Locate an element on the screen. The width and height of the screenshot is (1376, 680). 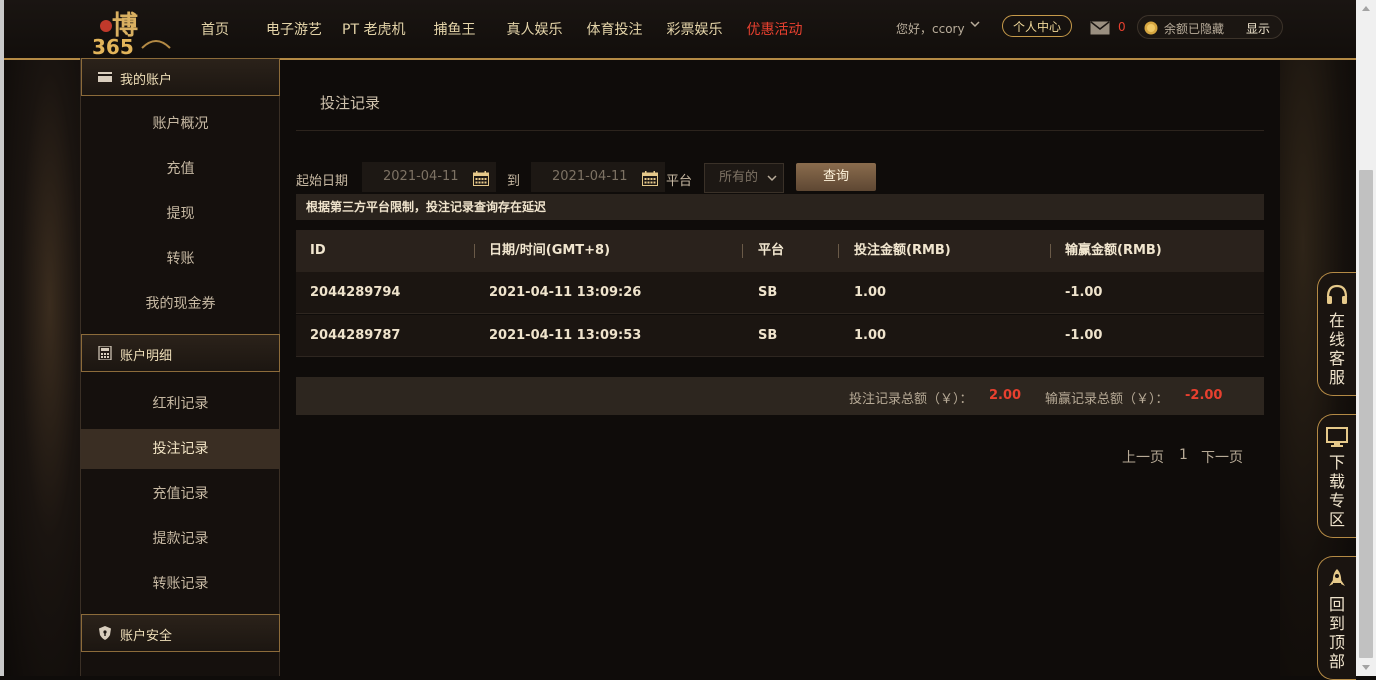
nav-promotions: 优惠活动 is located at coordinates (774, 29).